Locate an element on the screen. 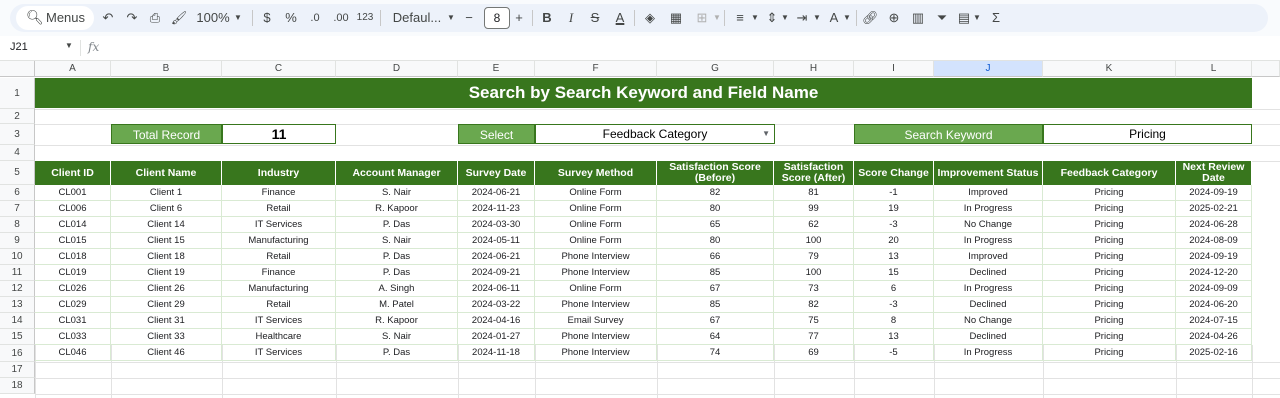  menus-button: 🔍︎ Menus is located at coordinates (55, 18).